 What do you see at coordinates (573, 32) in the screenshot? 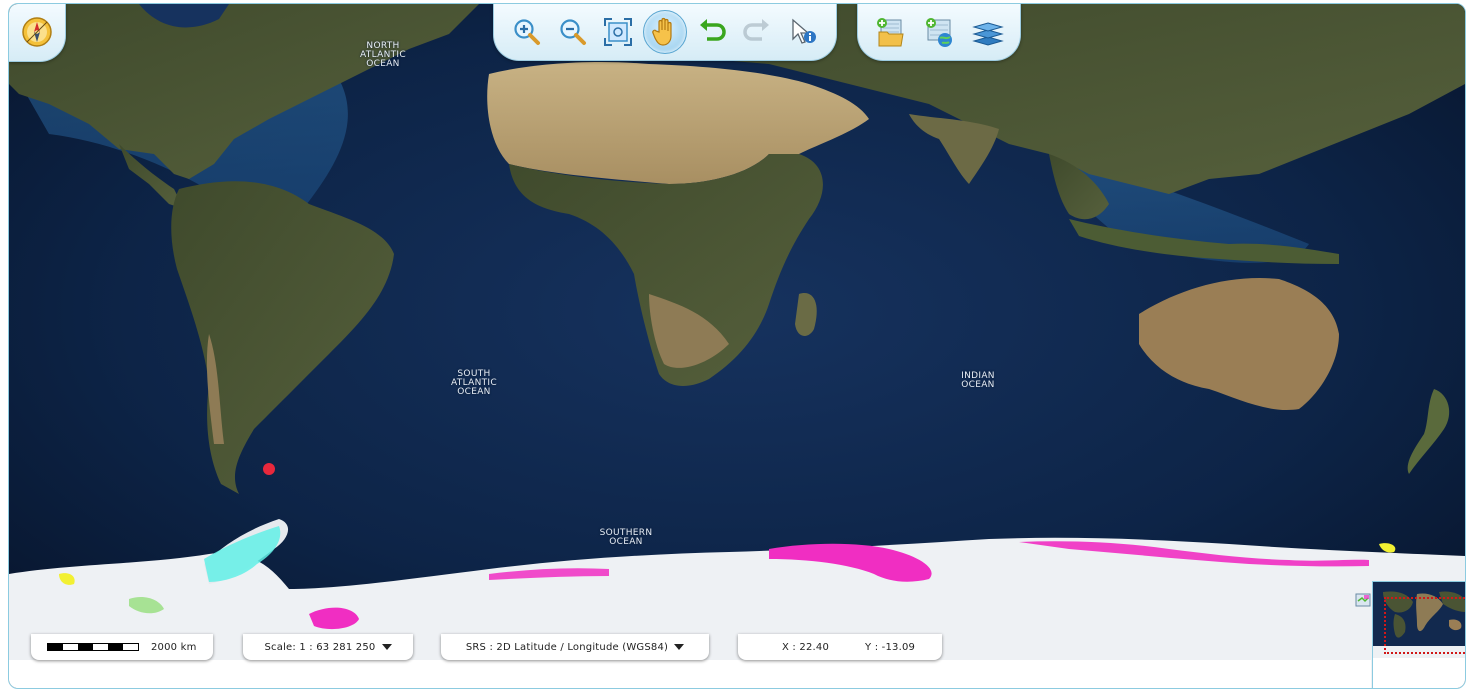
I see `zoom-out-icon` at bounding box center [573, 32].